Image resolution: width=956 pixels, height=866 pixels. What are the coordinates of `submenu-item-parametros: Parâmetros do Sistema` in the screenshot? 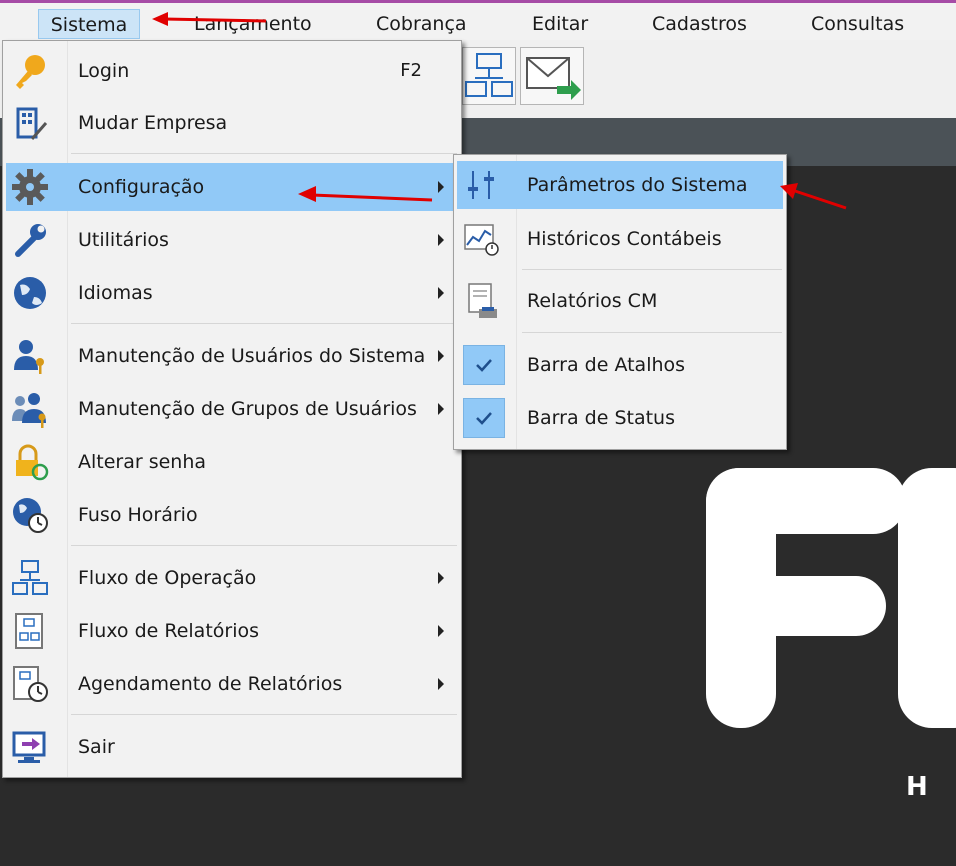 It's located at (620, 185).